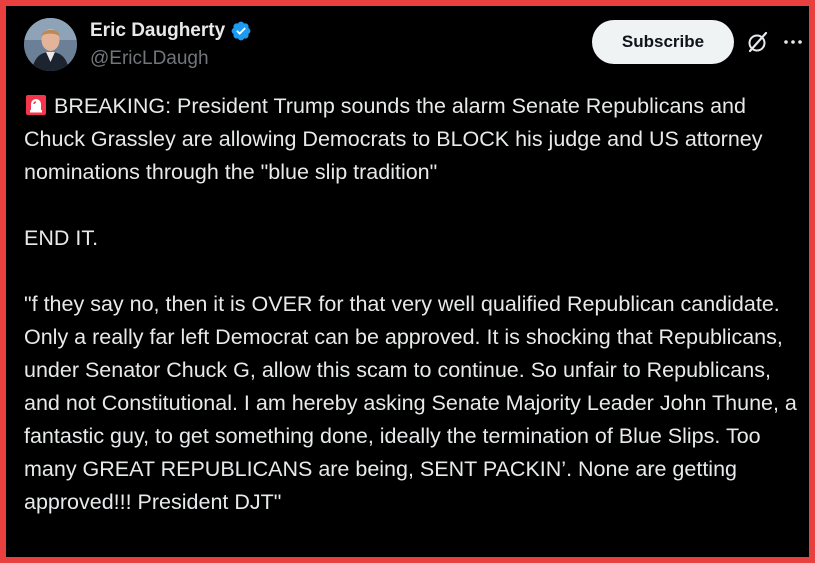 Image resolution: width=815 pixels, height=563 pixels. Describe the element at coordinates (61, 238) in the screenshot. I see `tweet-paragraph-2: END IT.` at that location.